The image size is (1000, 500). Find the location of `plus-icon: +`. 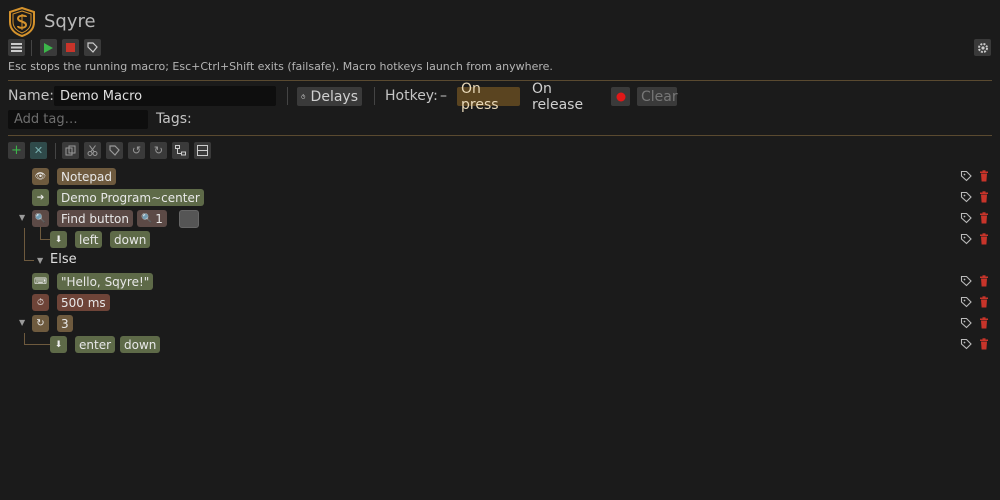

plus-icon: + is located at coordinates (16, 150).